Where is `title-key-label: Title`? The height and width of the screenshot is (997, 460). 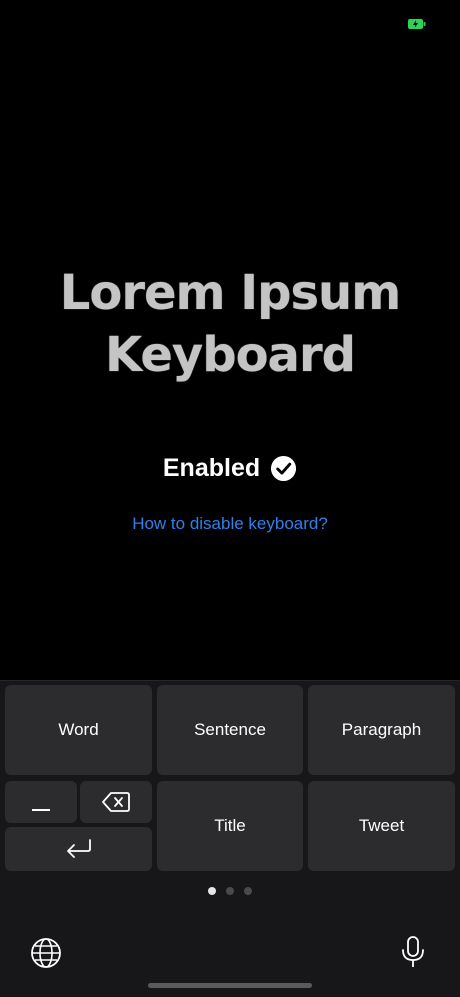
title-key-label: Title is located at coordinates (230, 825).